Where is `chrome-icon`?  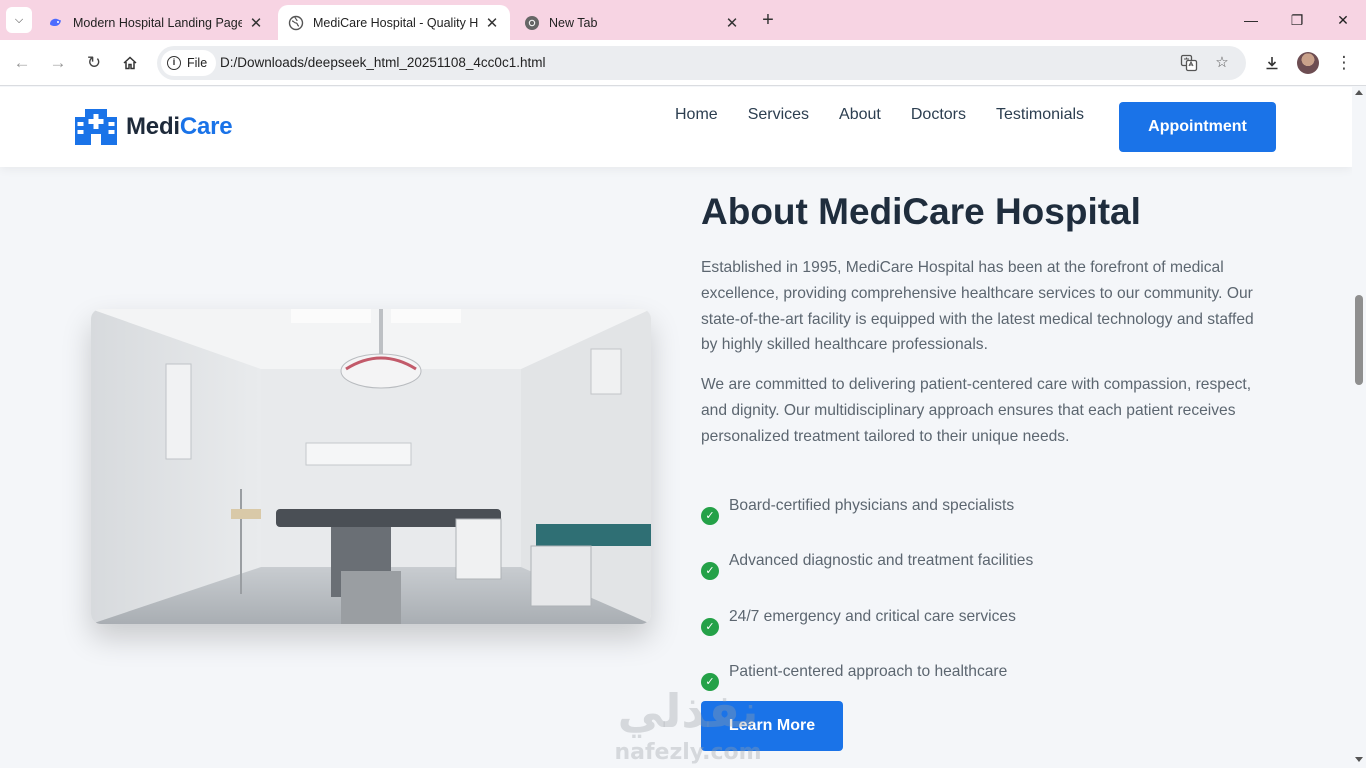 chrome-icon is located at coordinates (532, 23).